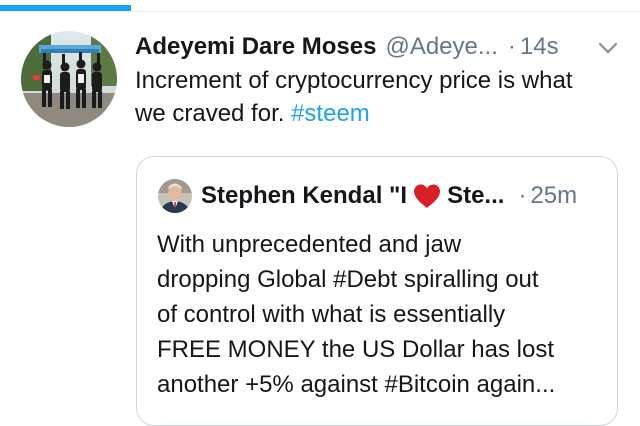 The image size is (640, 426). What do you see at coordinates (553, 196) in the screenshot?
I see `quoted-tweet-timestamp: 25m` at bounding box center [553, 196].